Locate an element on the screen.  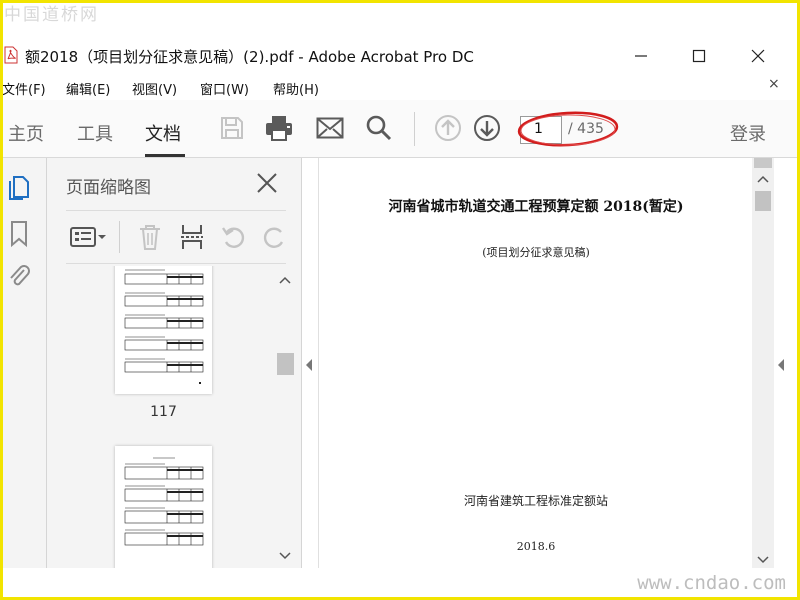
search-button is located at coordinates (379, 128).